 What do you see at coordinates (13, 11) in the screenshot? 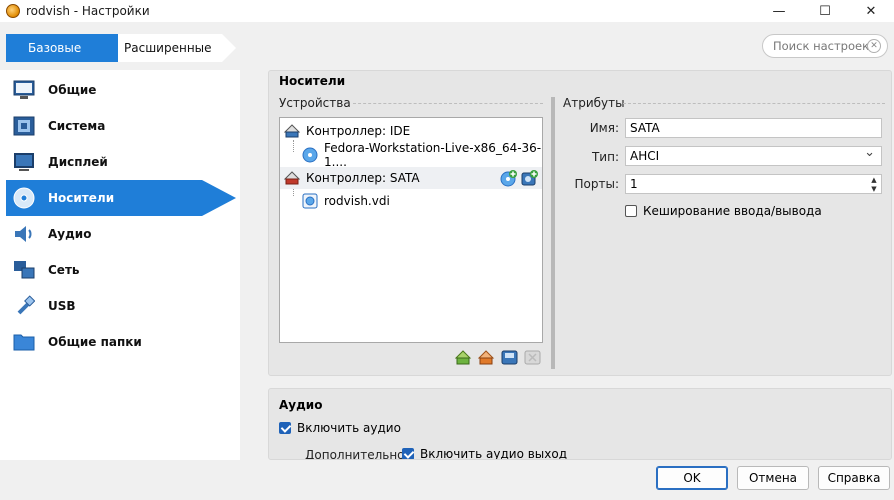
I see `virtualbox-app-icon` at bounding box center [13, 11].